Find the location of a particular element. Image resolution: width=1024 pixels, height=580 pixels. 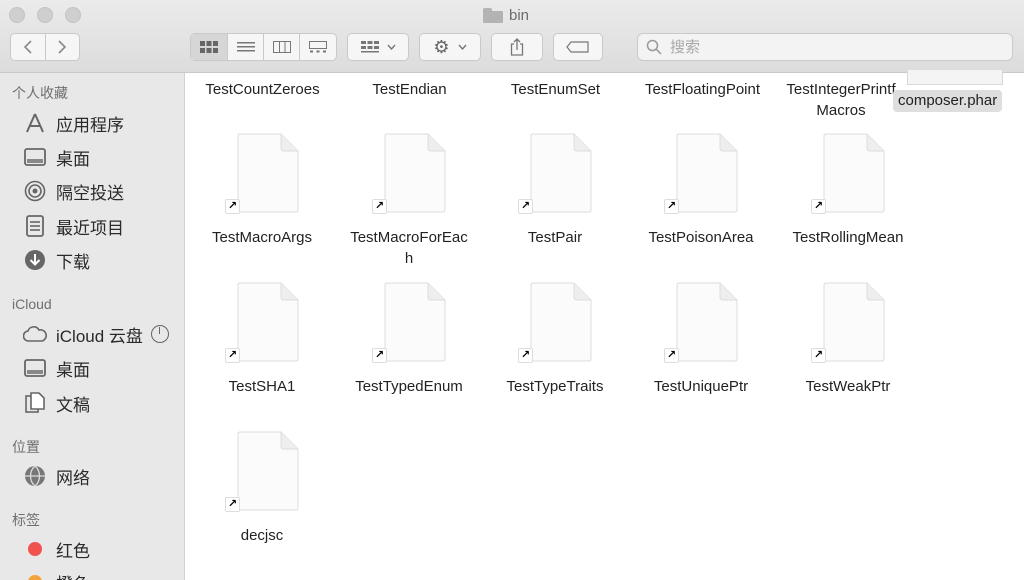

file-label: TestIntegerPrintf Macros is located at coordinates (841, 100).